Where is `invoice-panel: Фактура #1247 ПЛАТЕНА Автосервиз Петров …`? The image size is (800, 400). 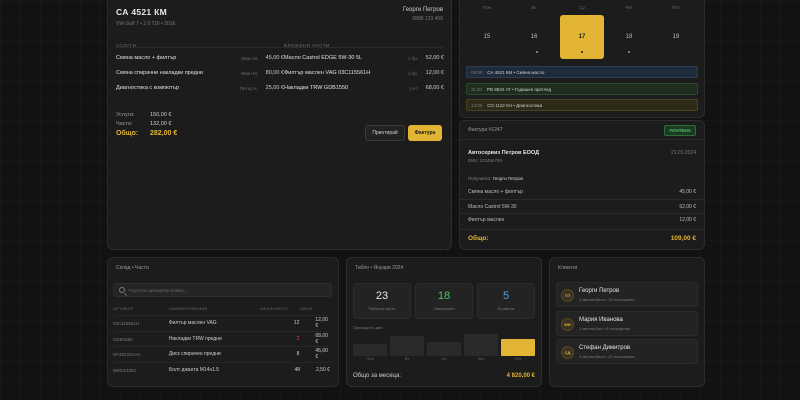 invoice-panel: Фактура #1247 ПЛАТЕНА Автосервиз Петров … is located at coordinates (582, 185).